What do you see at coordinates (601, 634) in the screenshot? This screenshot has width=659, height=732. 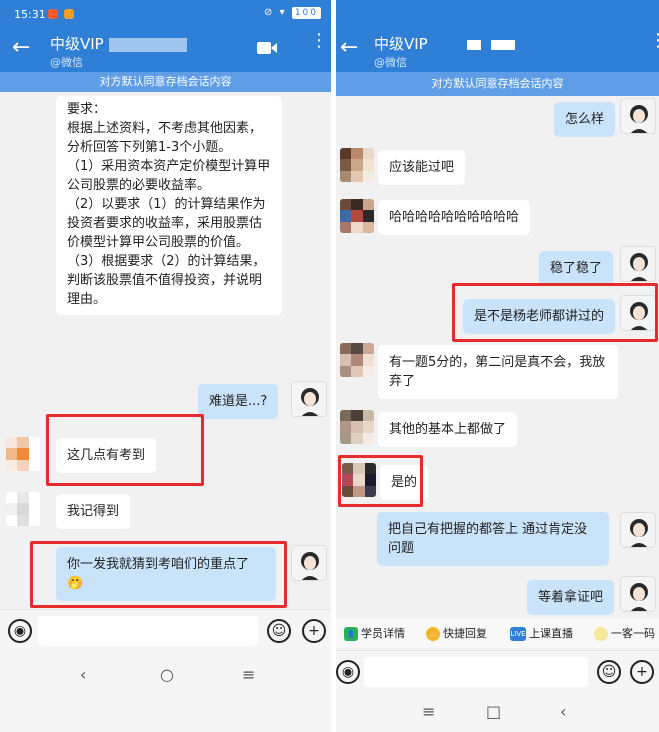 I see `code-icon` at bounding box center [601, 634].